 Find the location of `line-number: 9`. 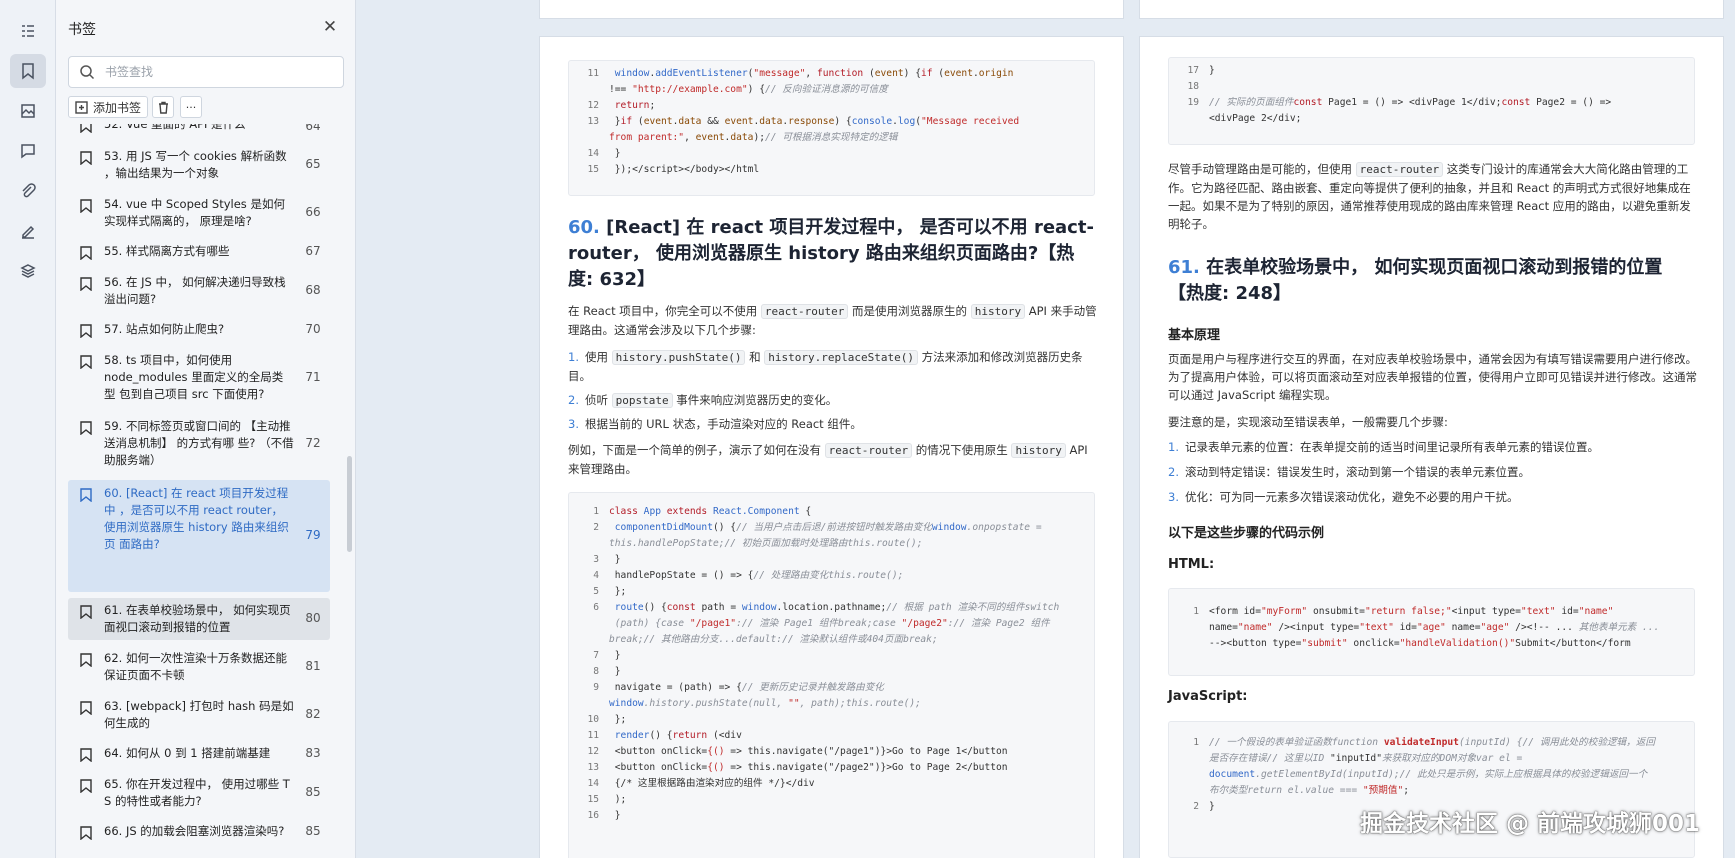

line-number: 9 is located at coordinates (596, 687).